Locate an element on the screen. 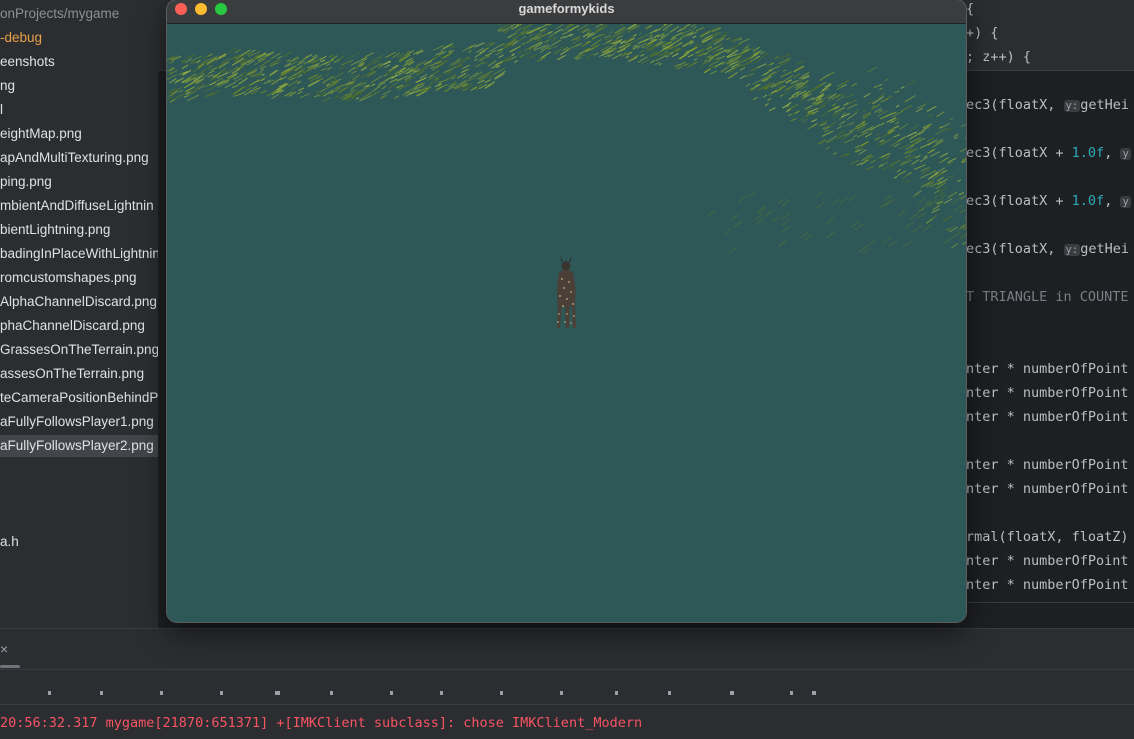 The width and height of the screenshot is (1134, 739). tree-item: teCameraPositionBehindP is located at coordinates (79, 398).